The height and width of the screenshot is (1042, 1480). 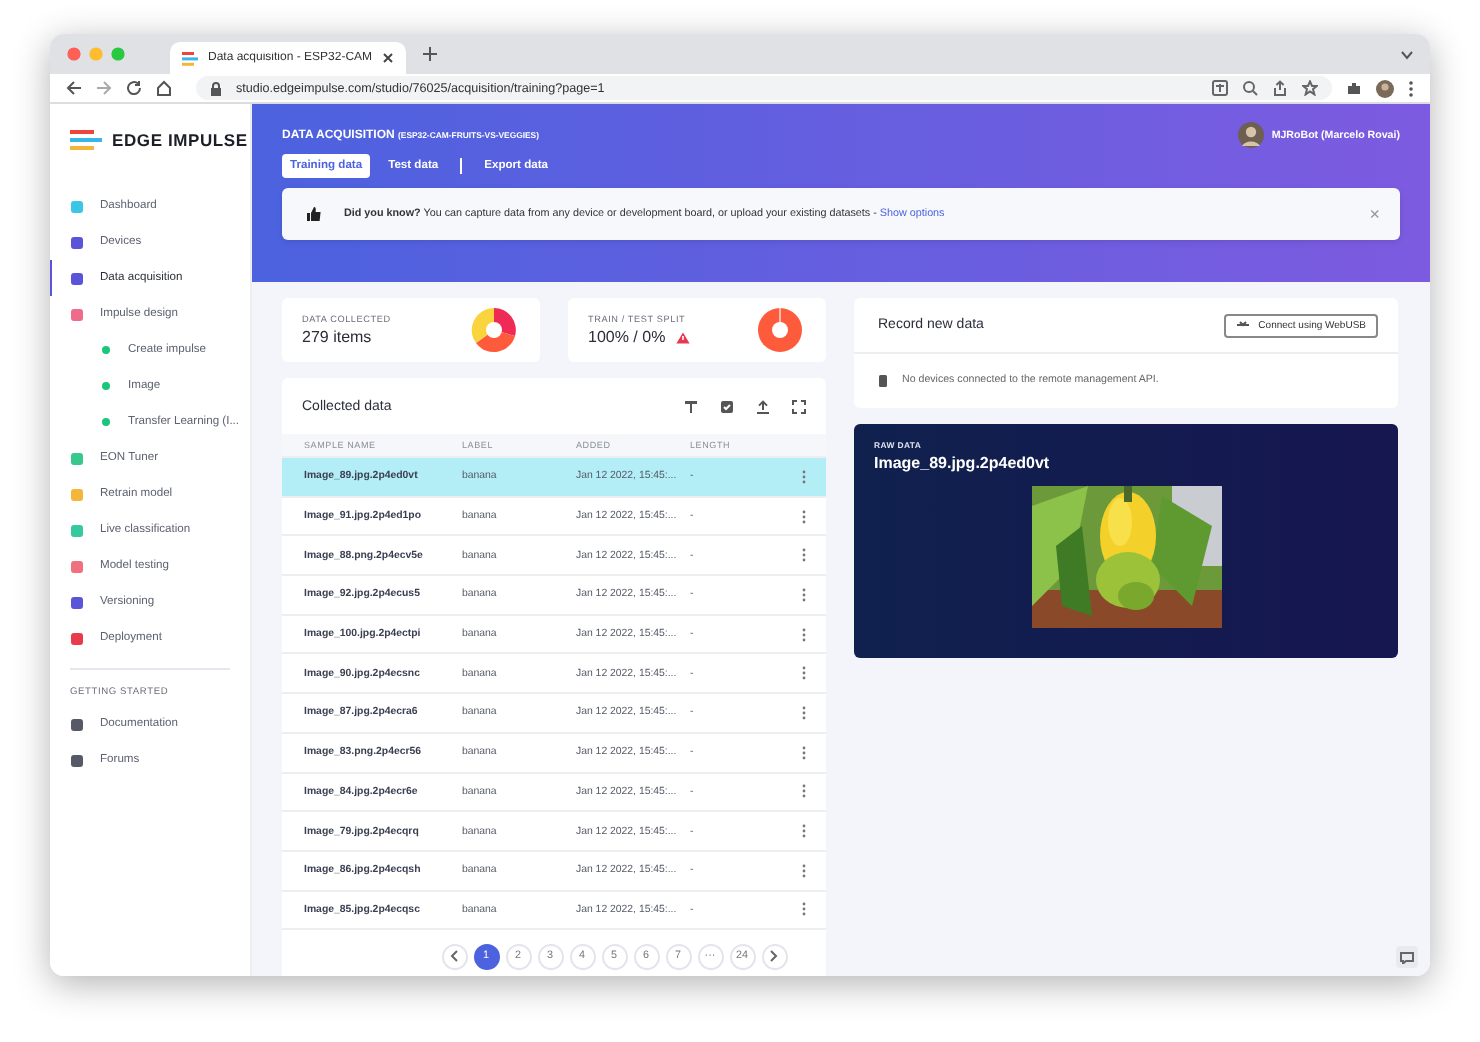 I want to click on usb-icon, so click(x=1243, y=325).